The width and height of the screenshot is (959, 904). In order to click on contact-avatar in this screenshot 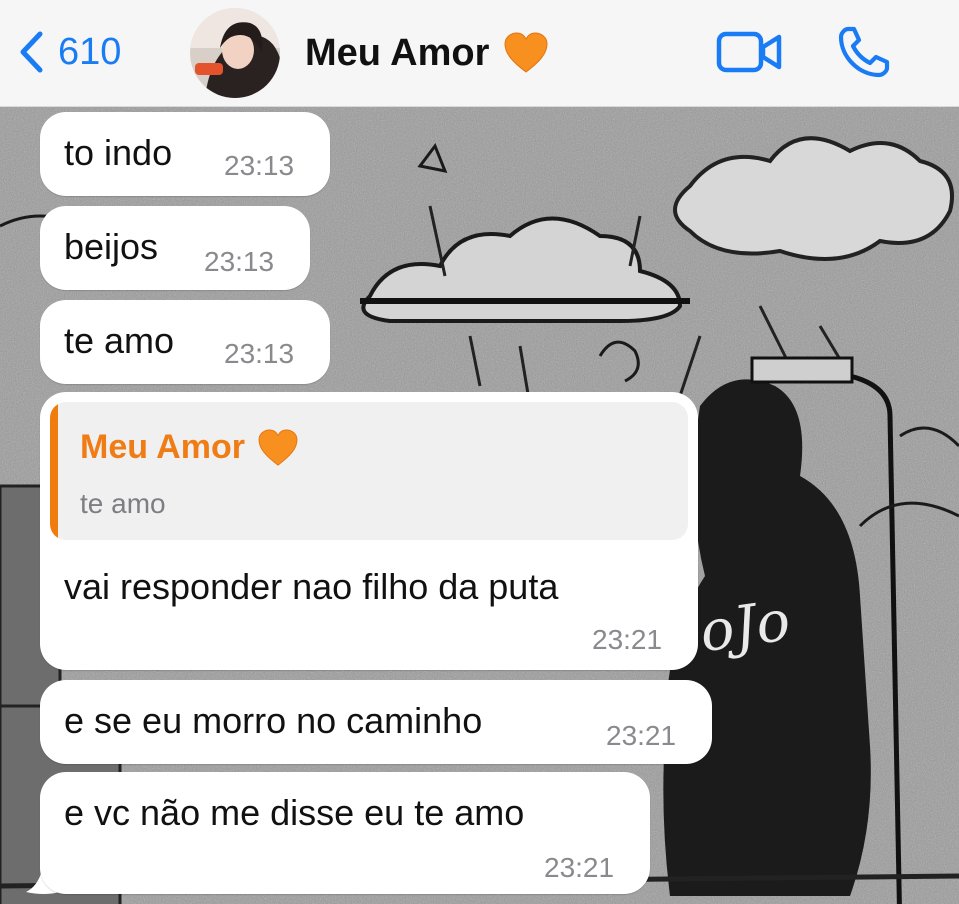, I will do `click(235, 53)`.